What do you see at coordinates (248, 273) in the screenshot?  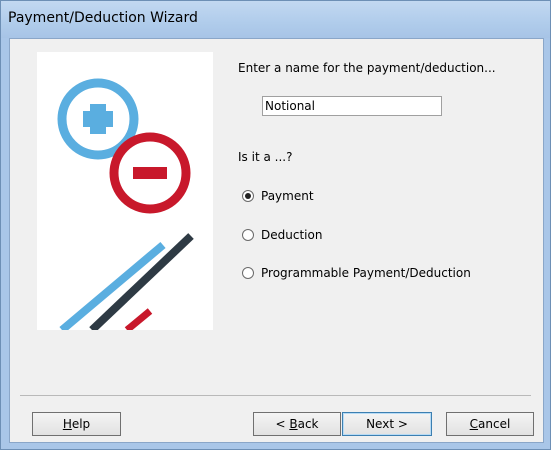 I see `radio-programmable-button` at bounding box center [248, 273].